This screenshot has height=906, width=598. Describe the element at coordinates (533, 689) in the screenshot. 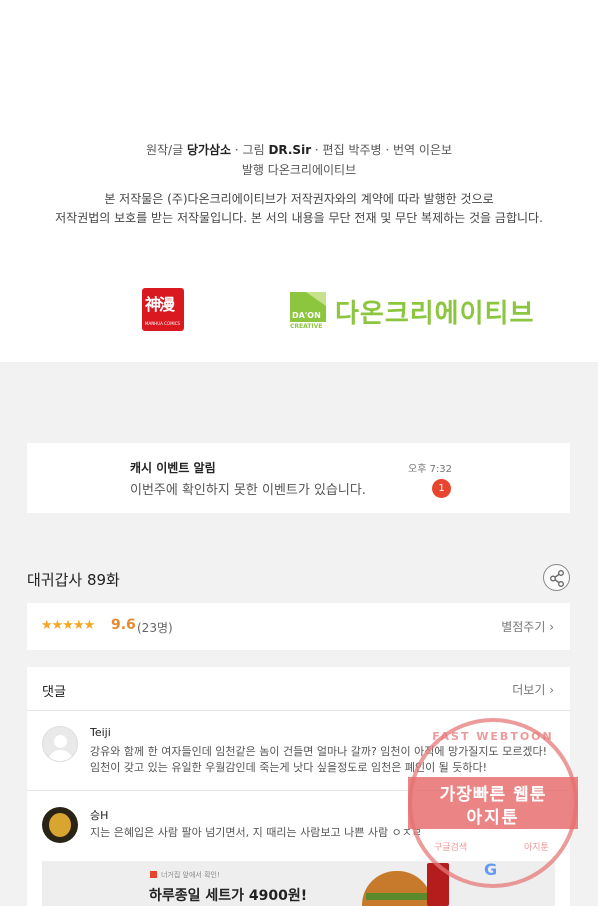

I see `comments-more-button: 더보기 ›` at that location.